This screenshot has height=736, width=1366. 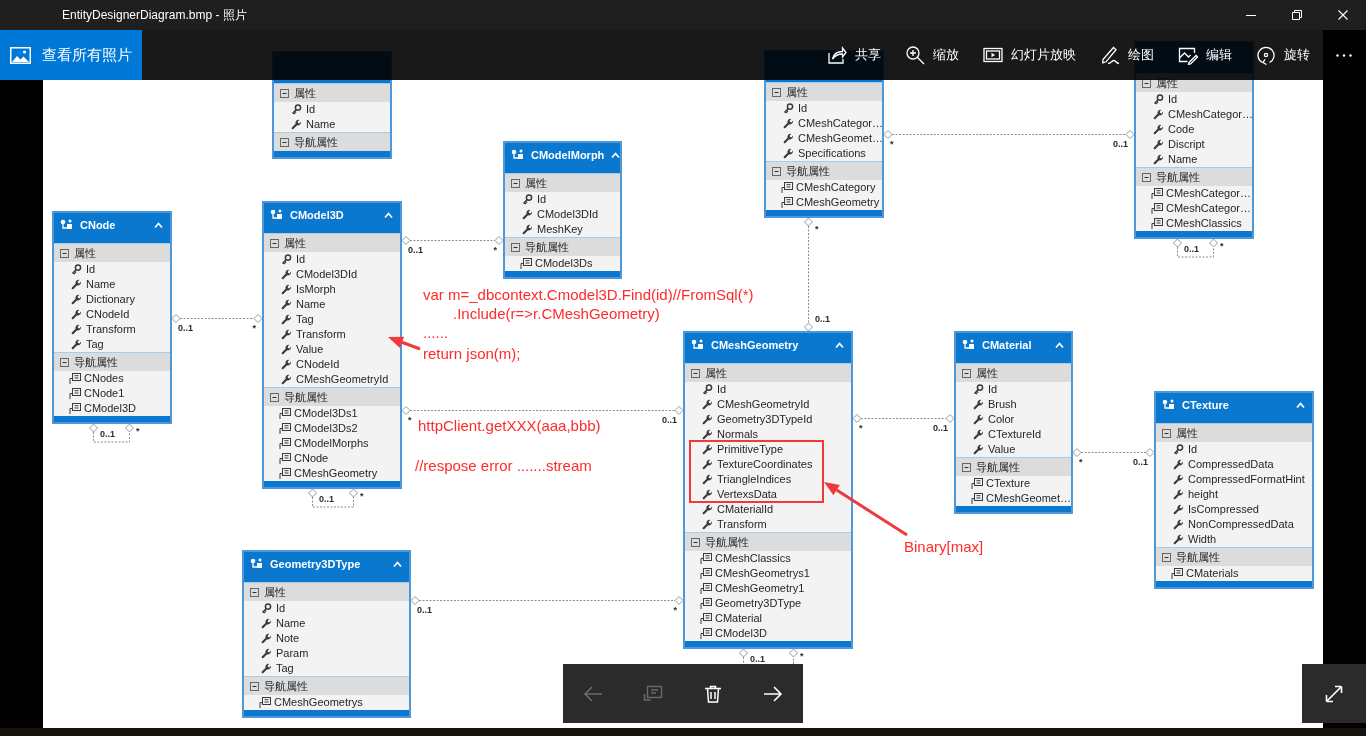 What do you see at coordinates (317, 215) in the screenshot?
I see `entity-title: CModel3D` at bounding box center [317, 215].